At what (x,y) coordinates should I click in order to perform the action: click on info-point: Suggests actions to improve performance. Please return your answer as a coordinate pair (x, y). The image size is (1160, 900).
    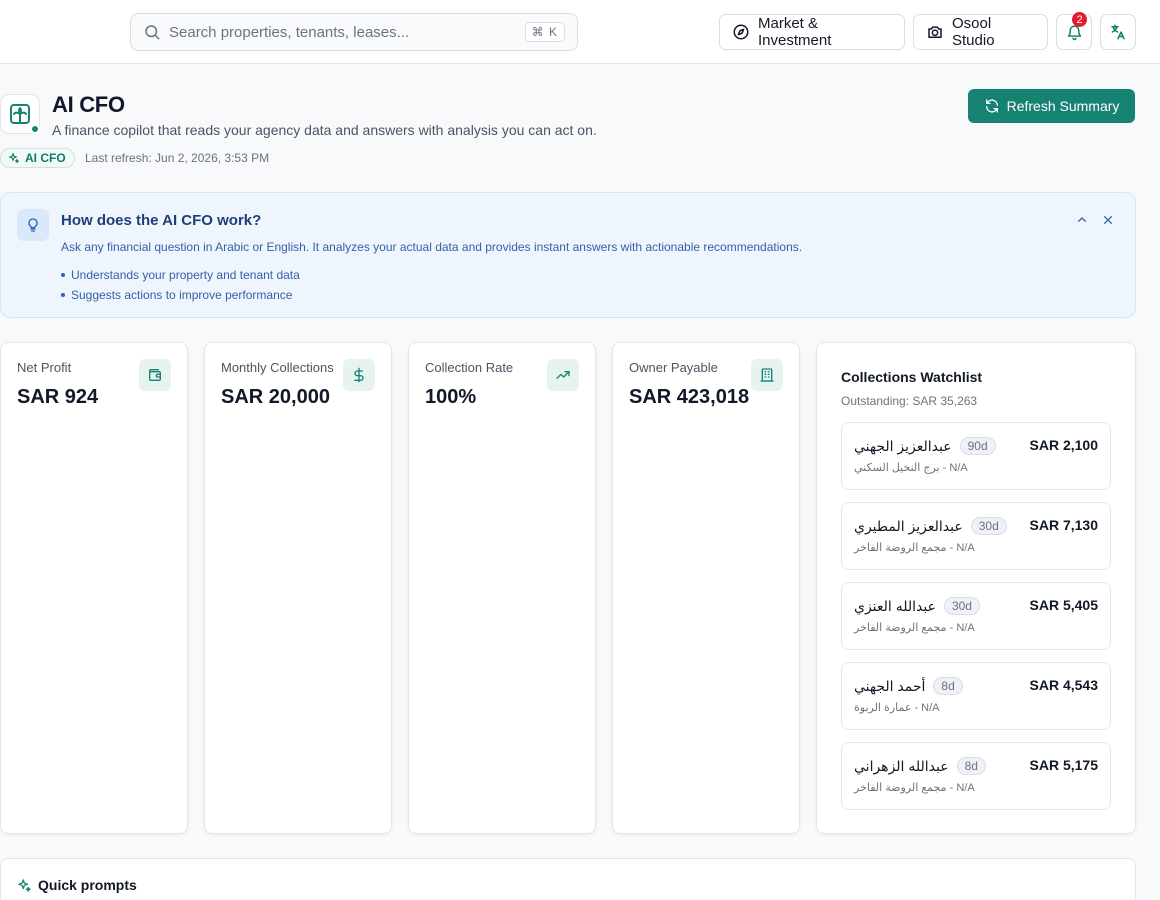
    Looking at the image, I should click on (180, 295).